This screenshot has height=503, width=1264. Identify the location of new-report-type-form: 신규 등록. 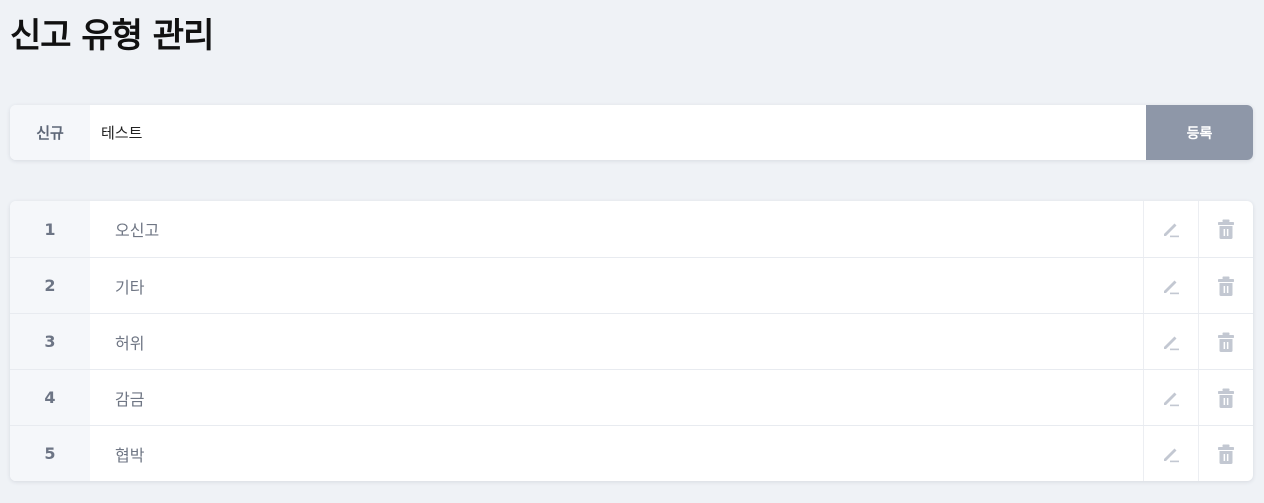
(631, 132).